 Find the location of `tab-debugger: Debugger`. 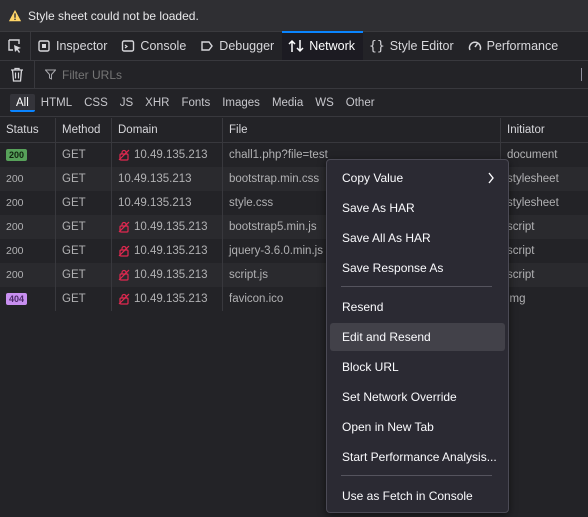

tab-debugger: Debugger is located at coordinates (238, 46).